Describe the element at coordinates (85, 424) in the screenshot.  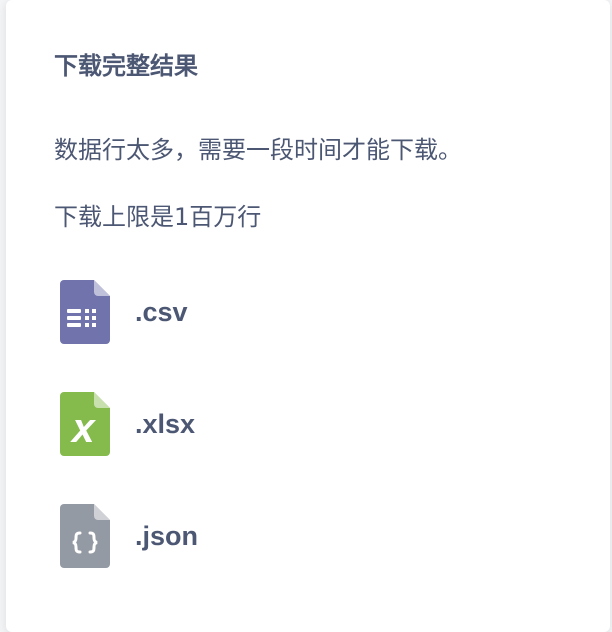
I see `xlsx-file-icon` at that location.